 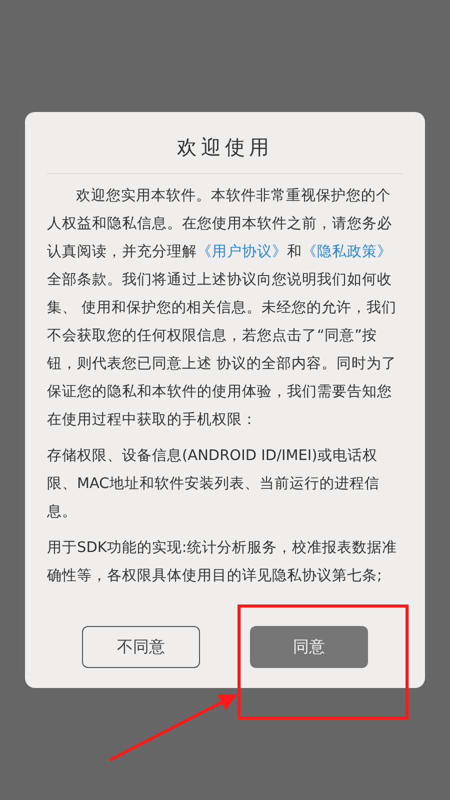 What do you see at coordinates (347, 252) in the screenshot?
I see `policy-link: 《隐私政策》` at bounding box center [347, 252].